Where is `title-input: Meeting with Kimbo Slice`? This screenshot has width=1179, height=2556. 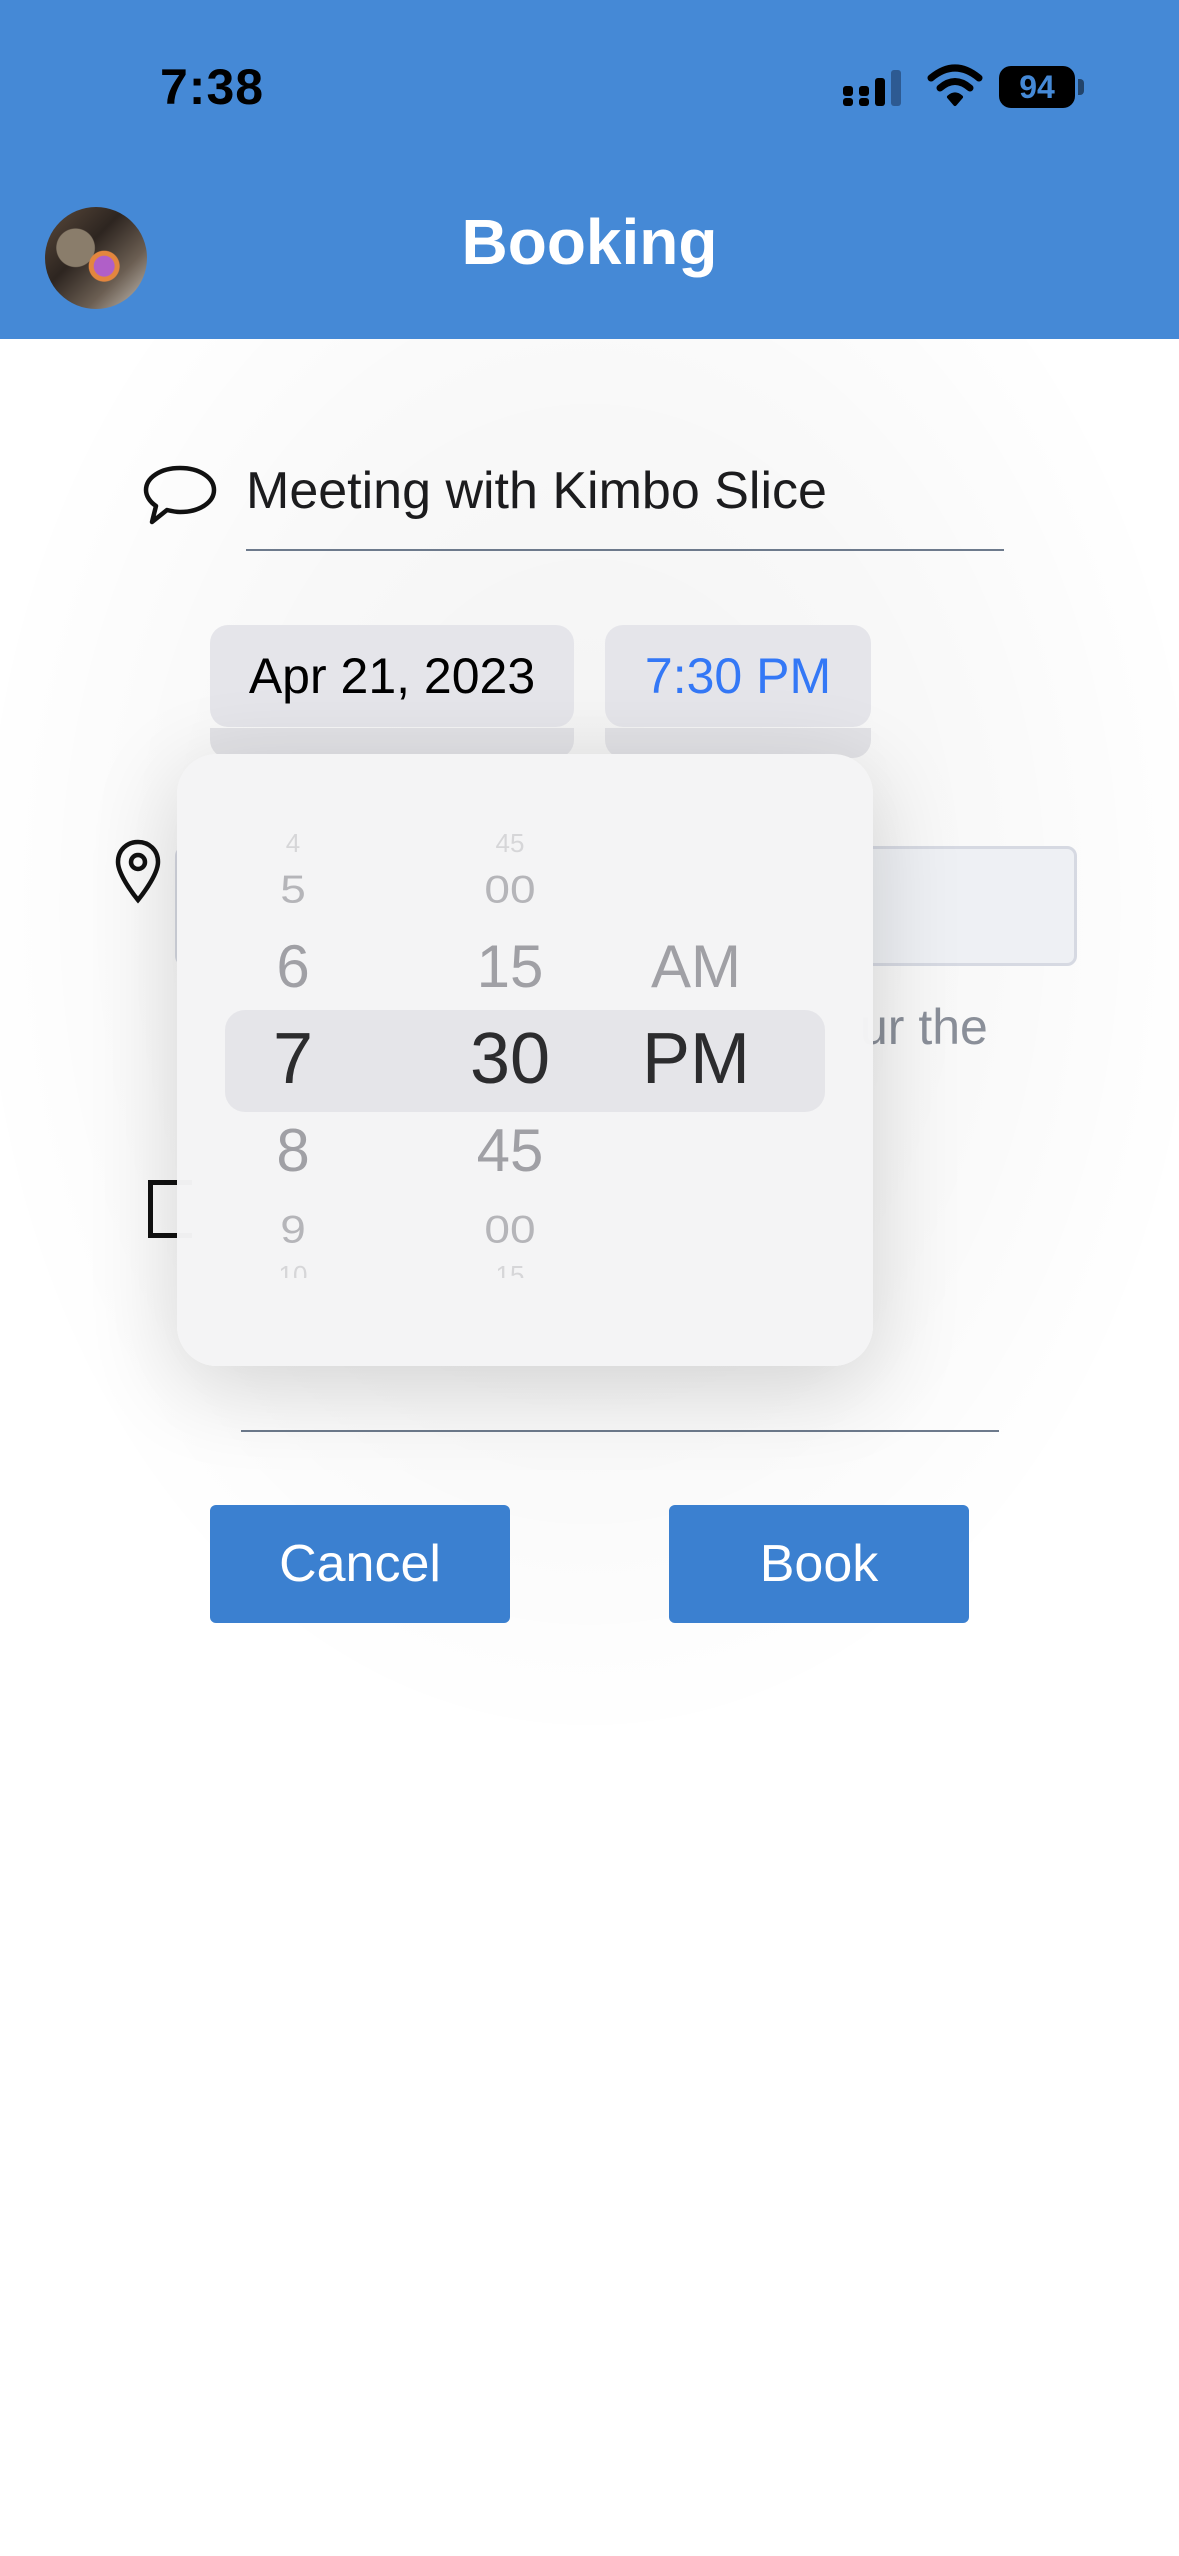 title-input: Meeting with Kimbo Slice is located at coordinates (625, 503).